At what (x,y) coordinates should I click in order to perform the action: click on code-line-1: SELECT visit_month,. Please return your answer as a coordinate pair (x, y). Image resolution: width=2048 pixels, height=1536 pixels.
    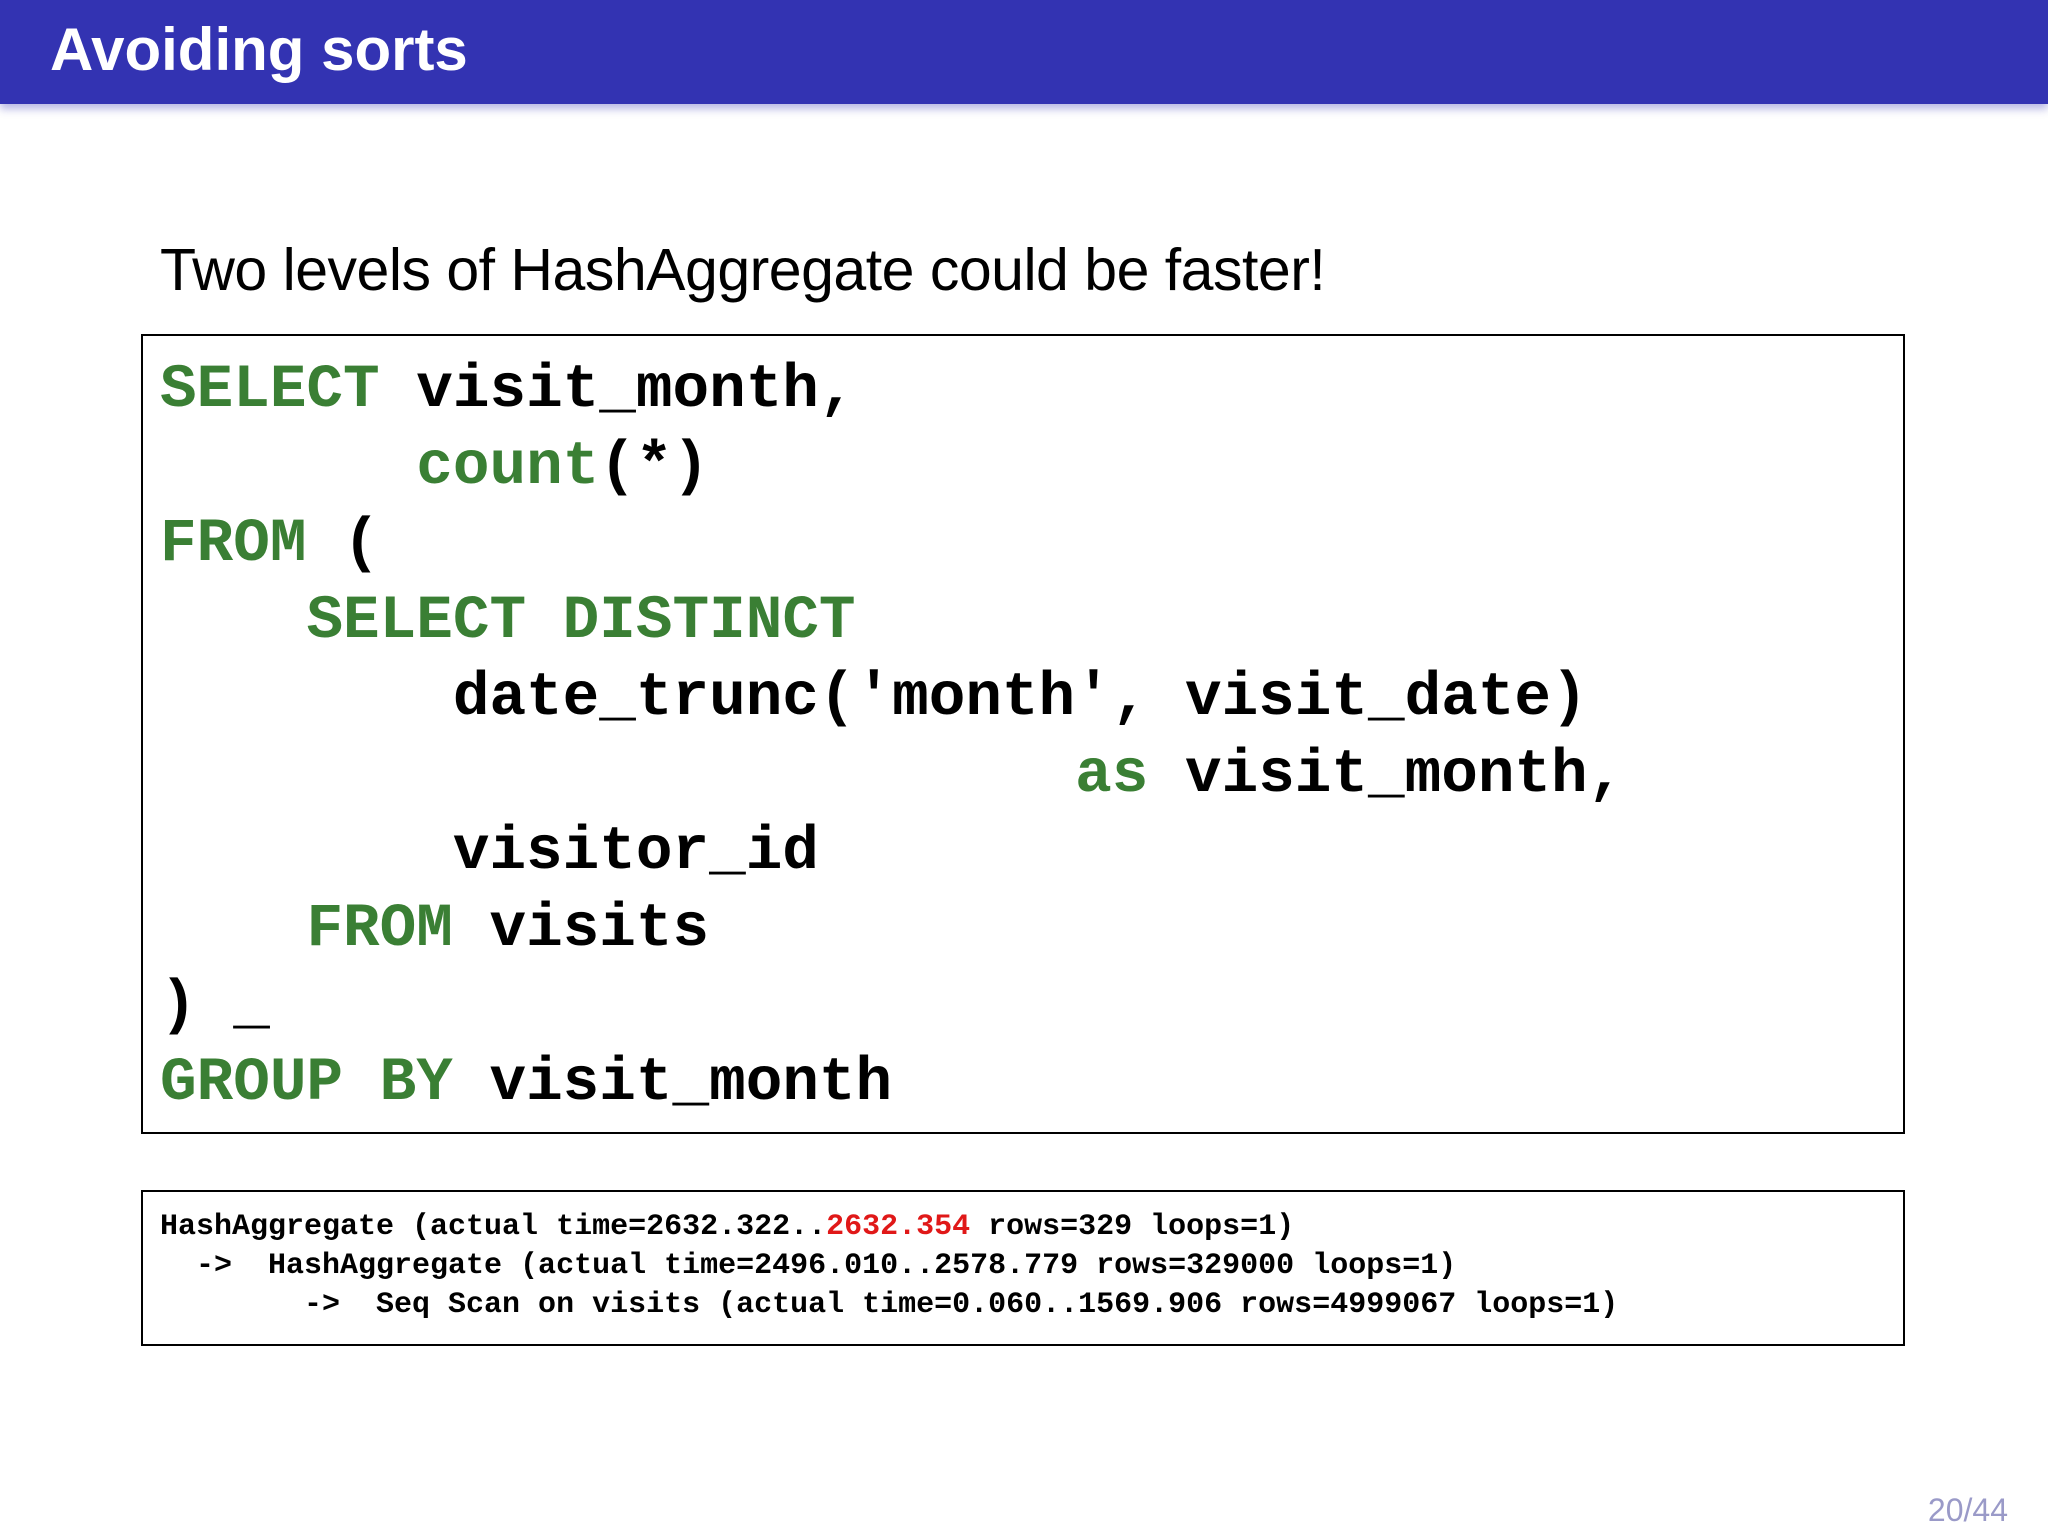
    Looking at the image, I should click on (508, 391).